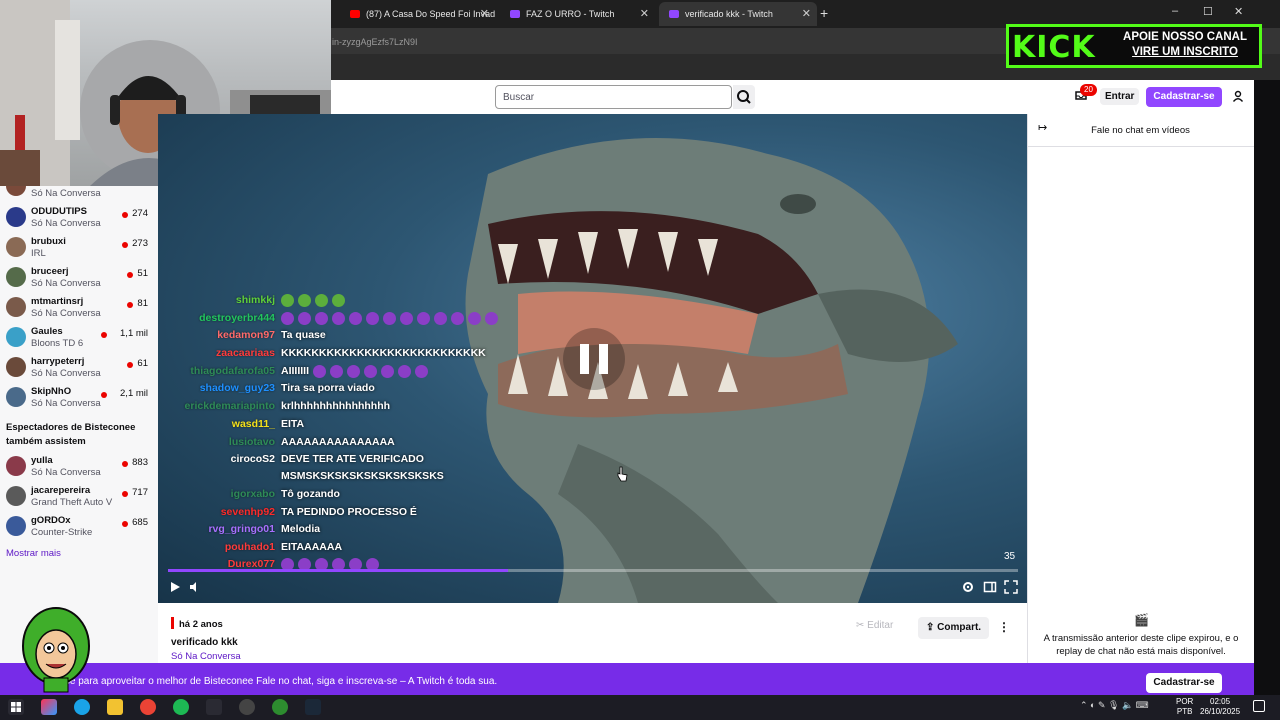  What do you see at coordinates (744, 97) in the screenshot?
I see `search-button` at bounding box center [744, 97].